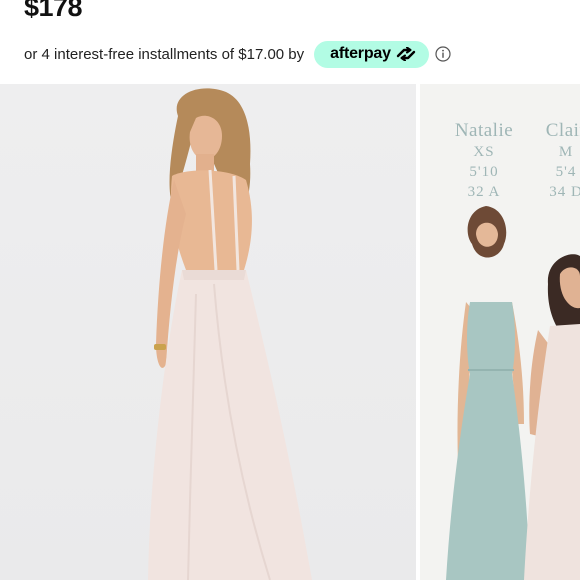 The width and height of the screenshot is (580, 580). I want to click on product-price: $178, so click(53, 11).